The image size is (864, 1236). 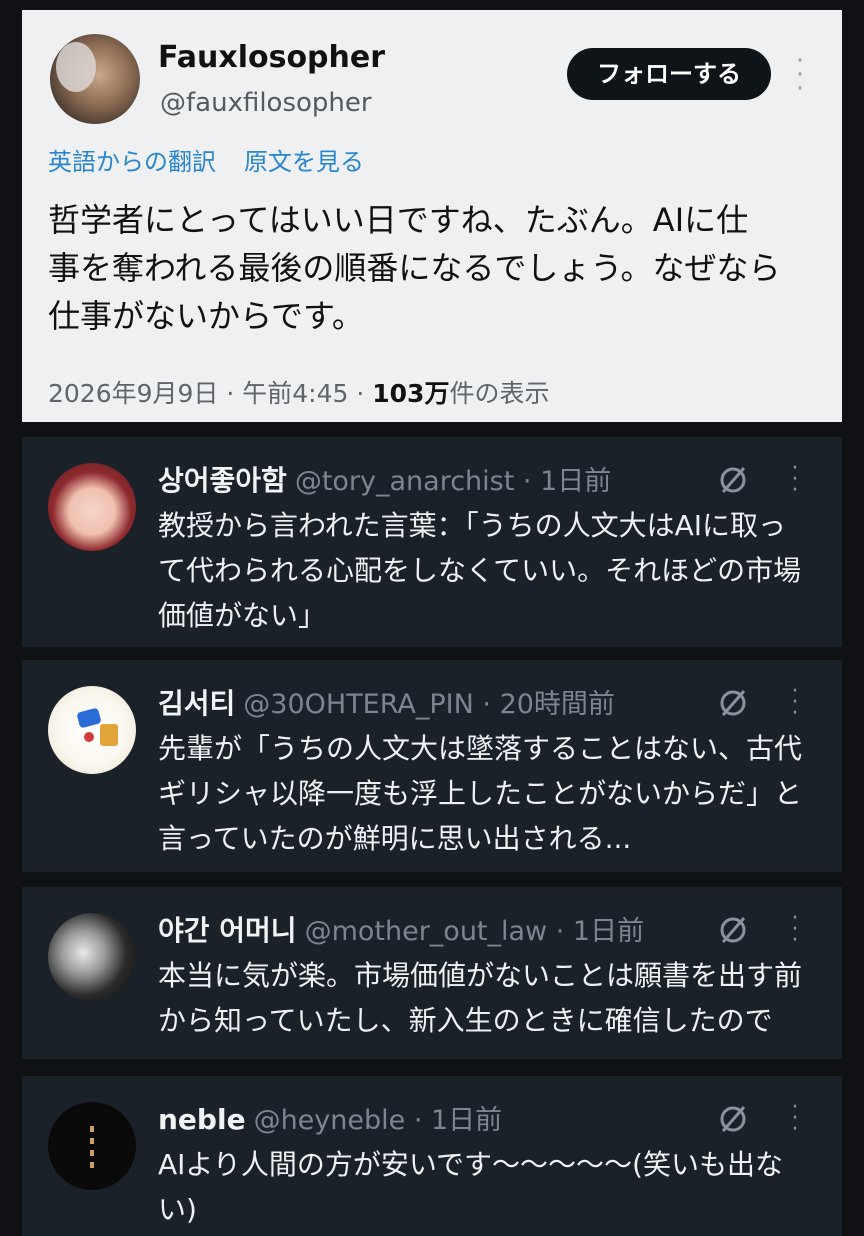 What do you see at coordinates (472, 525) in the screenshot?
I see `reply-text-line: 教授から言われた言葉：「うちの人文大はAIに取っ` at bounding box center [472, 525].